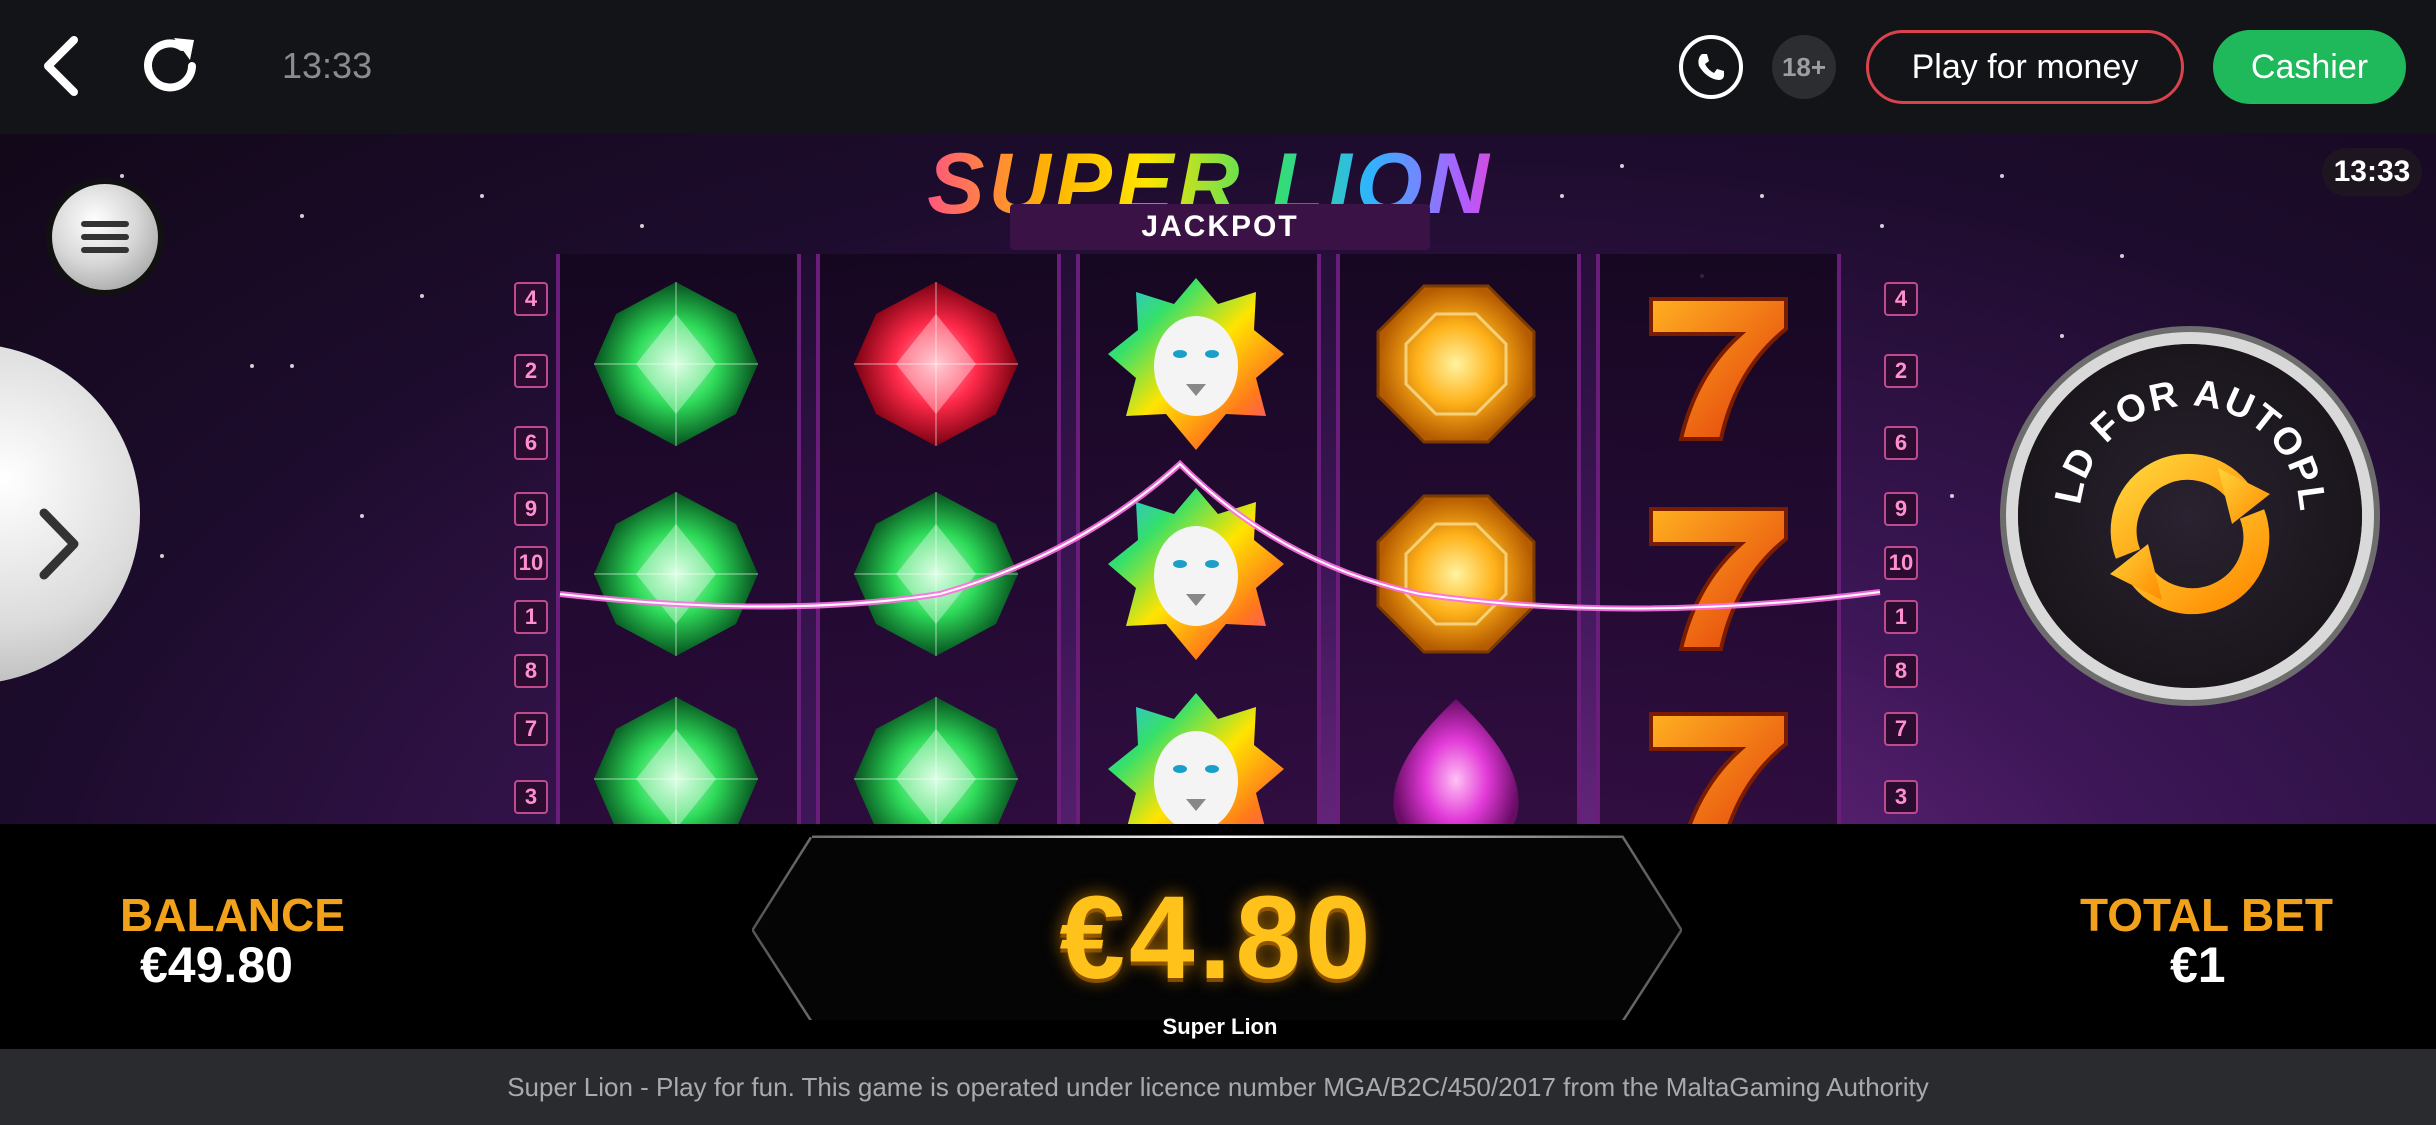 Image resolution: width=2436 pixels, height=1125 pixels. What do you see at coordinates (2025, 67) in the screenshot?
I see `play-for-money-button: Play for money` at bounding box center [2025, 67].